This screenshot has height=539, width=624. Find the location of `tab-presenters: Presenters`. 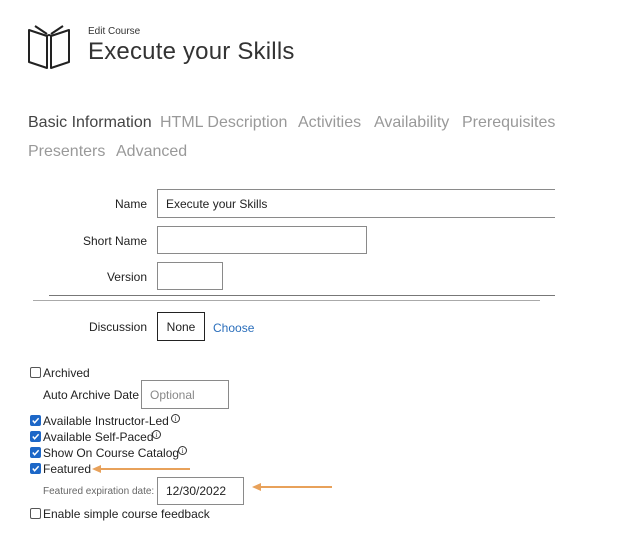

tab-presenters: Presenters is located at coordinates (66, 152).